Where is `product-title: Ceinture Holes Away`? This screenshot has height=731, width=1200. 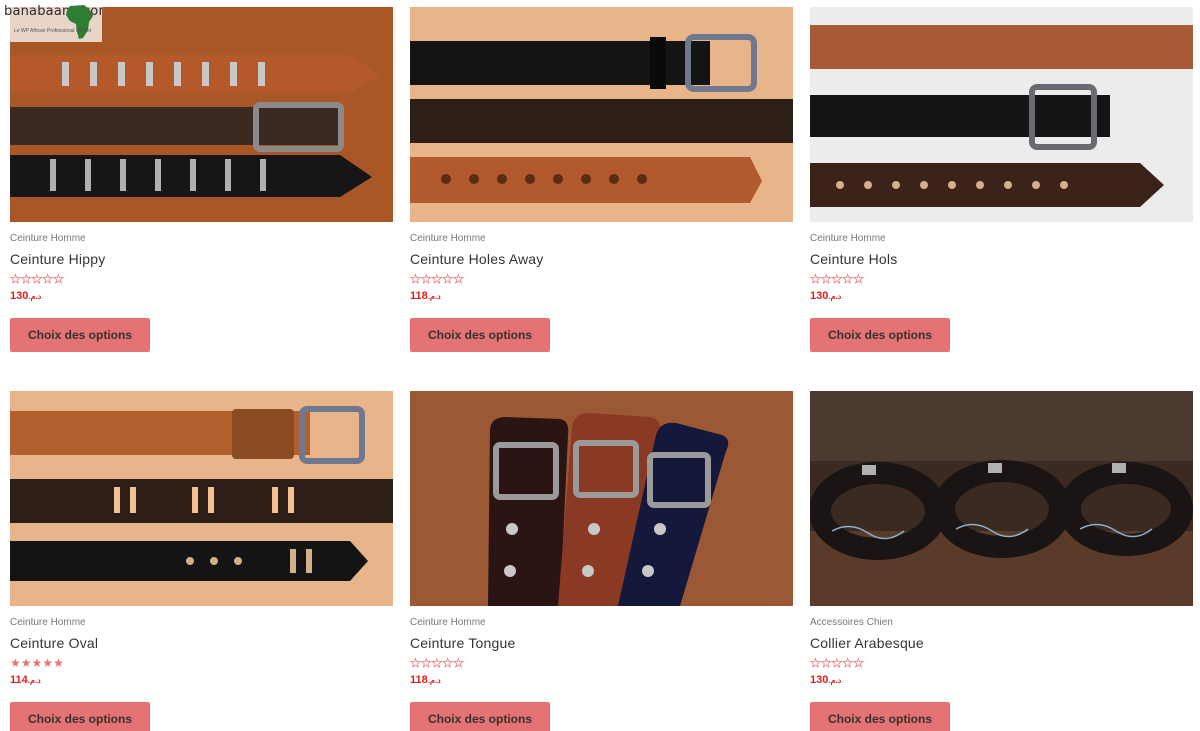 product-title: Ceinture Holes Away is located at coordinates (477, 259).